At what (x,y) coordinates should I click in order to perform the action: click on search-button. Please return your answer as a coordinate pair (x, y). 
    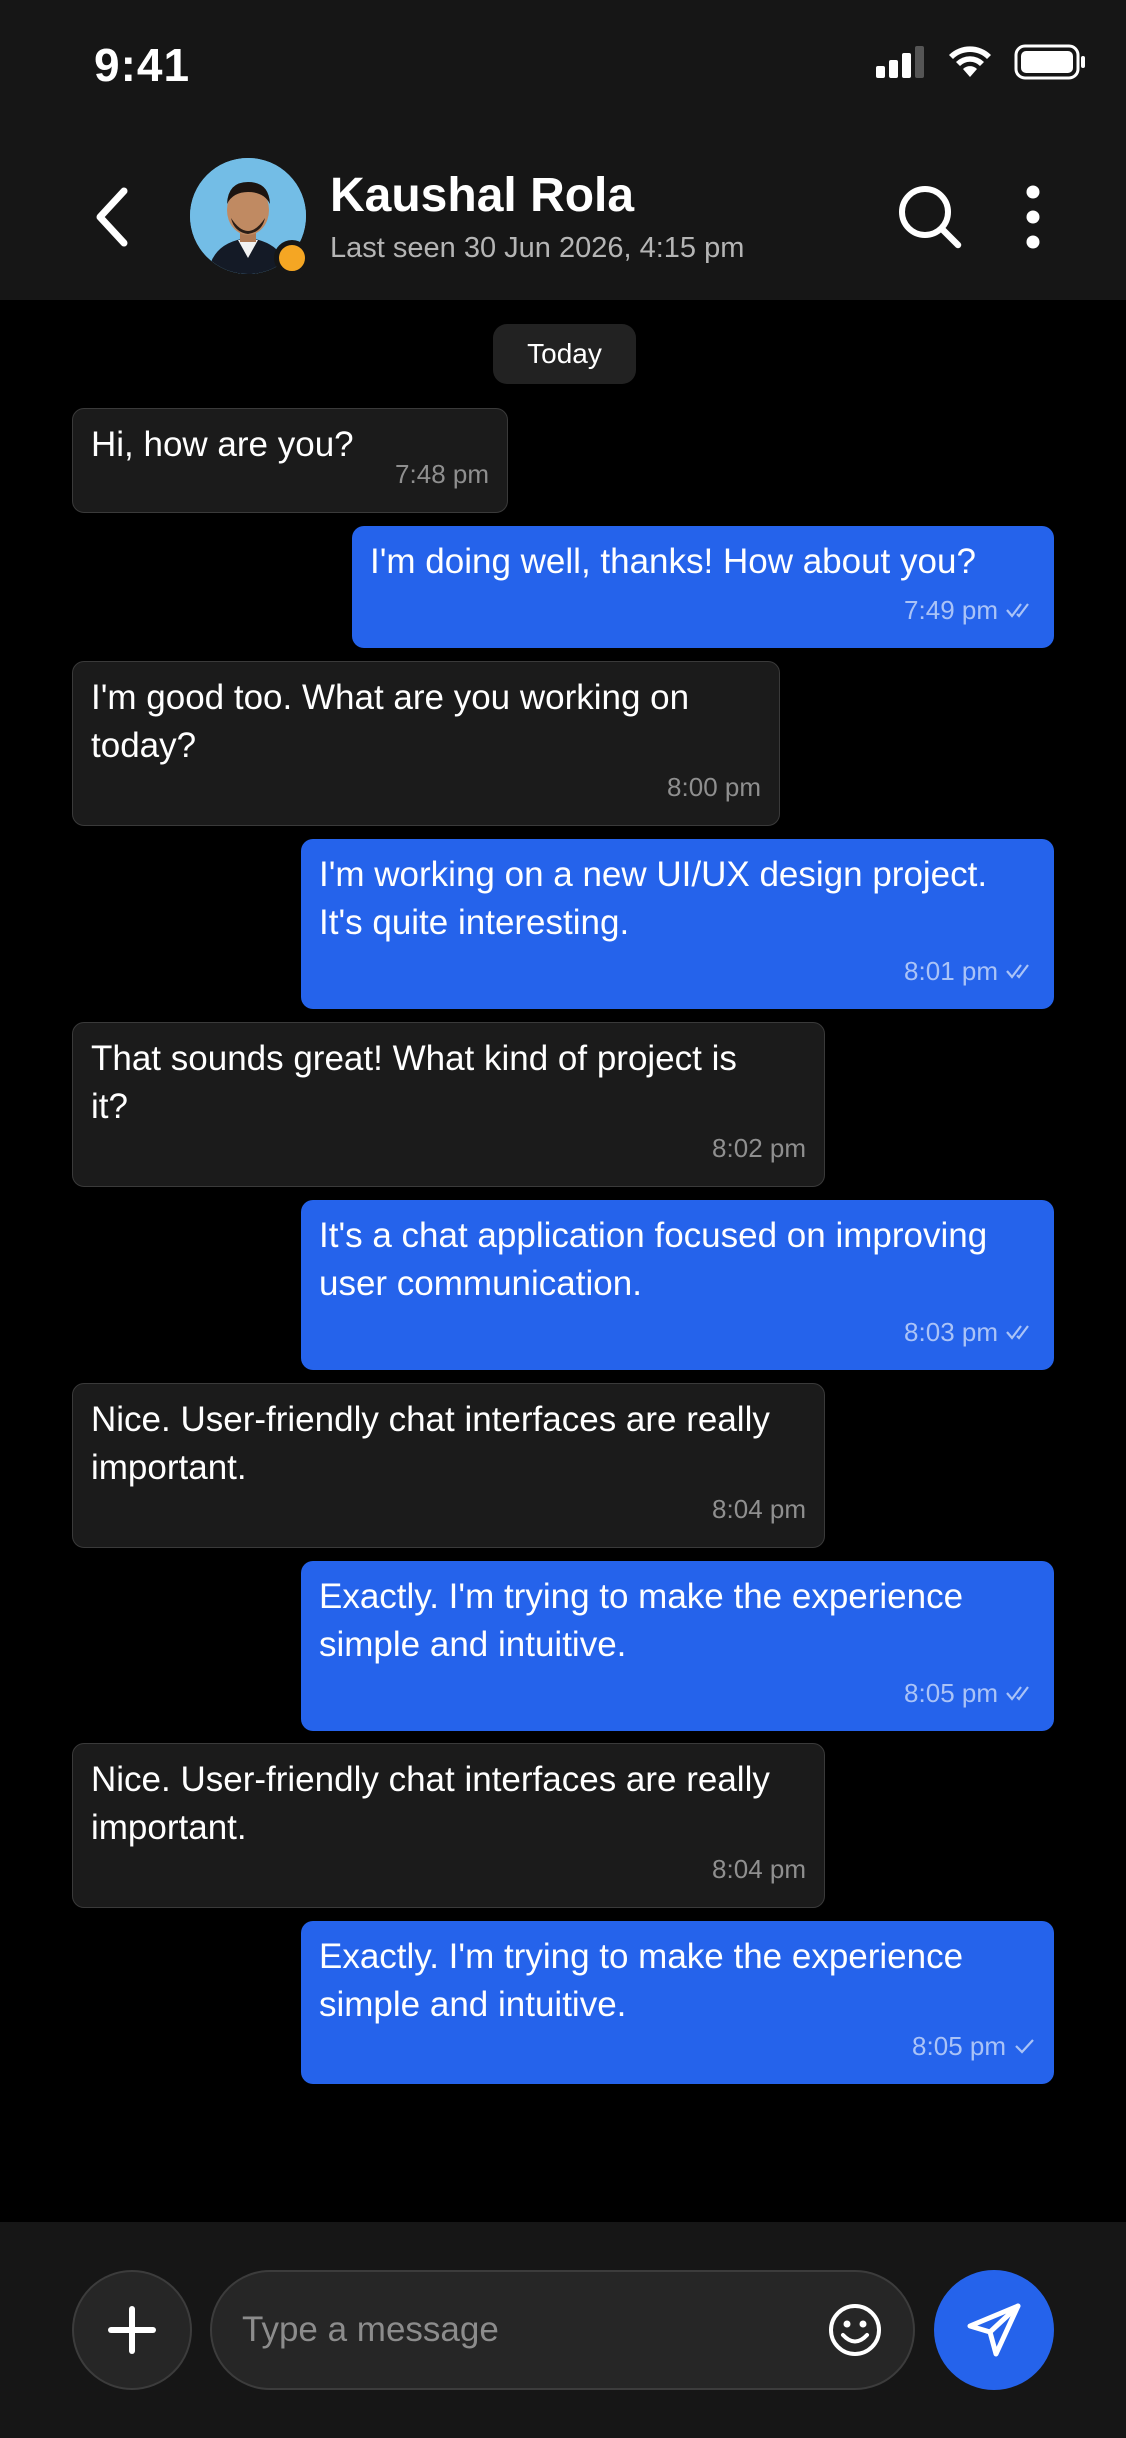
    Looking at the image, I should click on (930, 217).